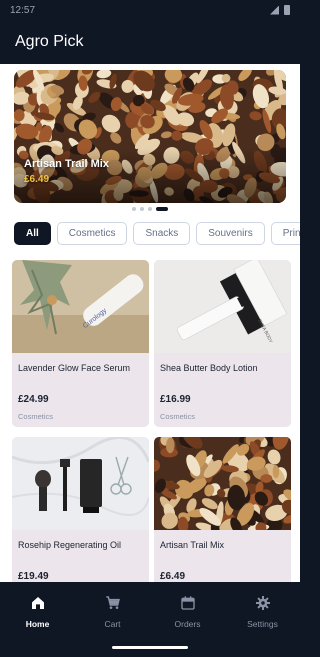 This screenshot has width=320, height=657. I want to click on signal-icon, so click(274, 10).